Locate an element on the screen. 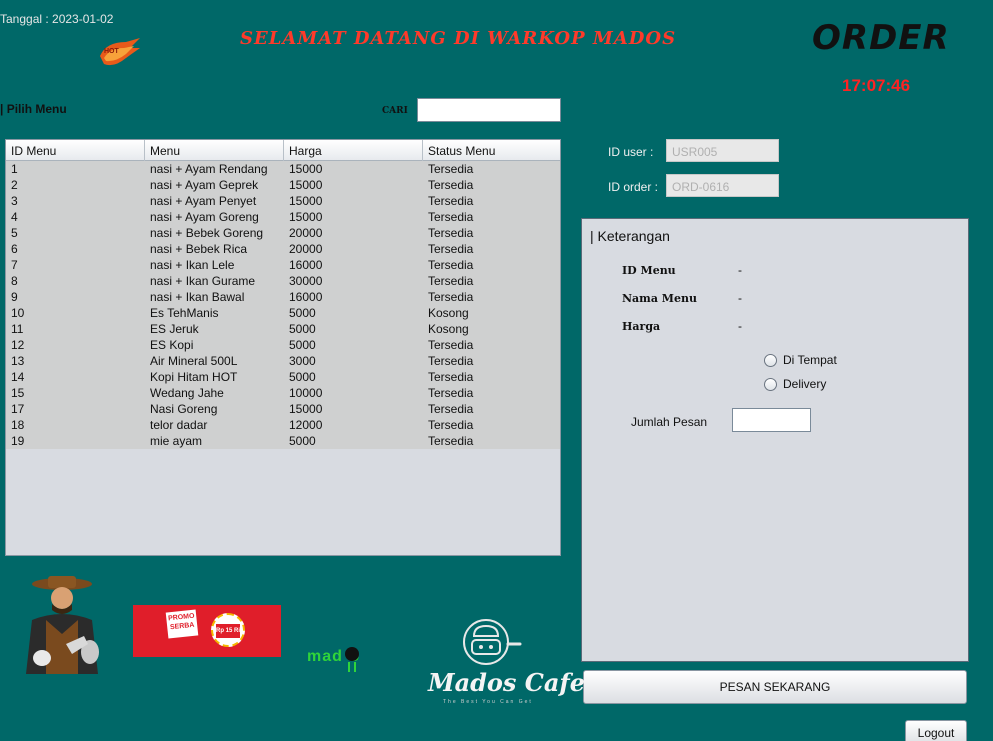 The image size is (993, 741). cell-menu: ES Jeruk is located at coordinates (174, 329).